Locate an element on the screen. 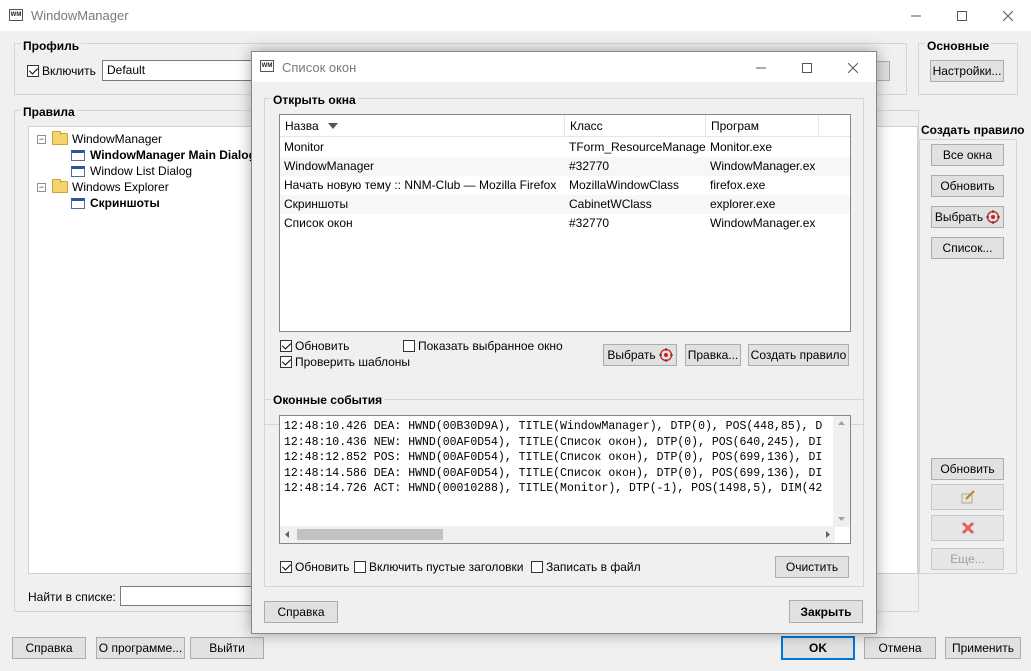  list-item: WindowManager #32770 WindowManager.ex is located at coordinates (565, 166).